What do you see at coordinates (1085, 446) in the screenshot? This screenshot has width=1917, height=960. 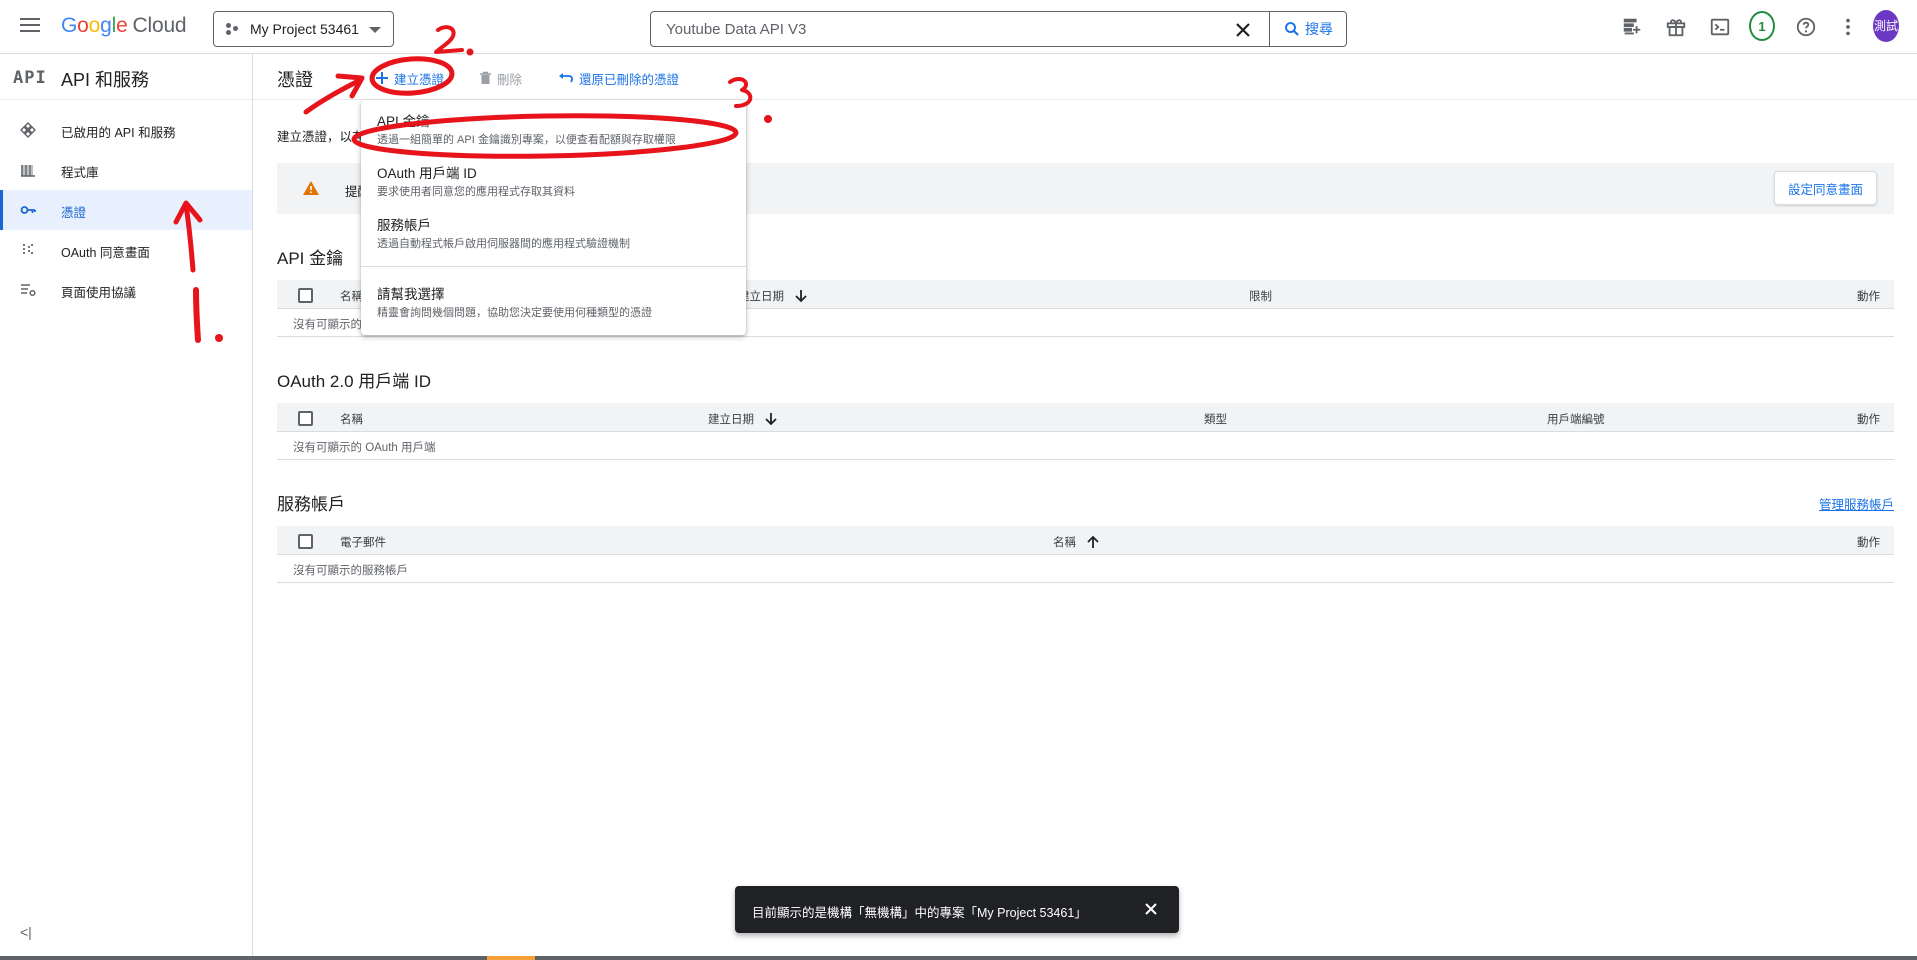 I see `oauth-empty-row: 沒有可顯示的 OAuth 用戶端` at bounding box center [1085, 446].